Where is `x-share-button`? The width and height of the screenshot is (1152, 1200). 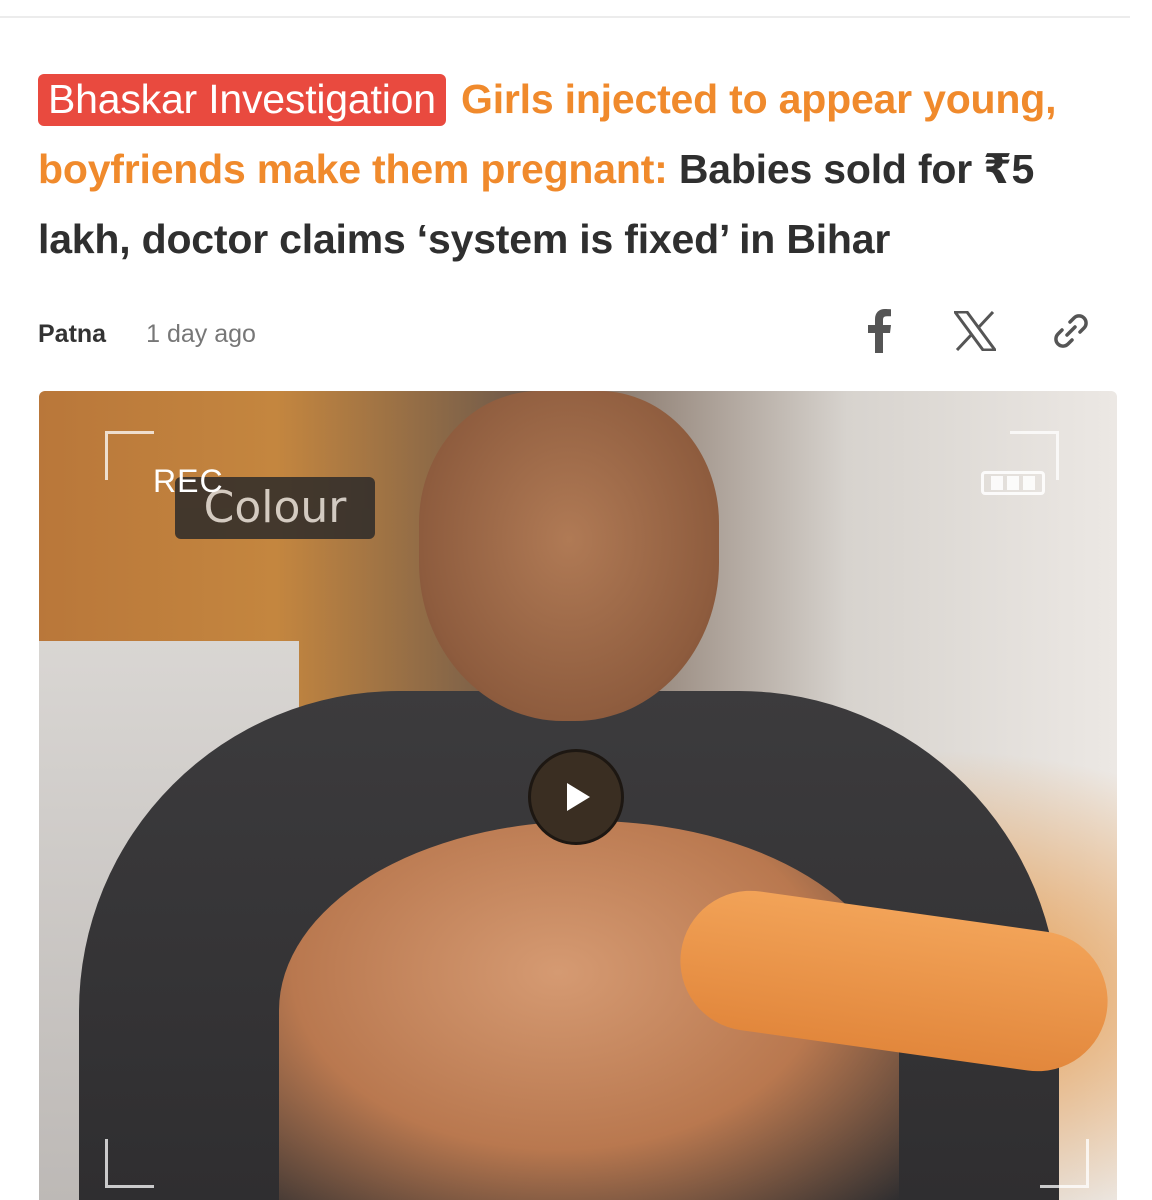
x-share-button is located at coordinates (975, 331).